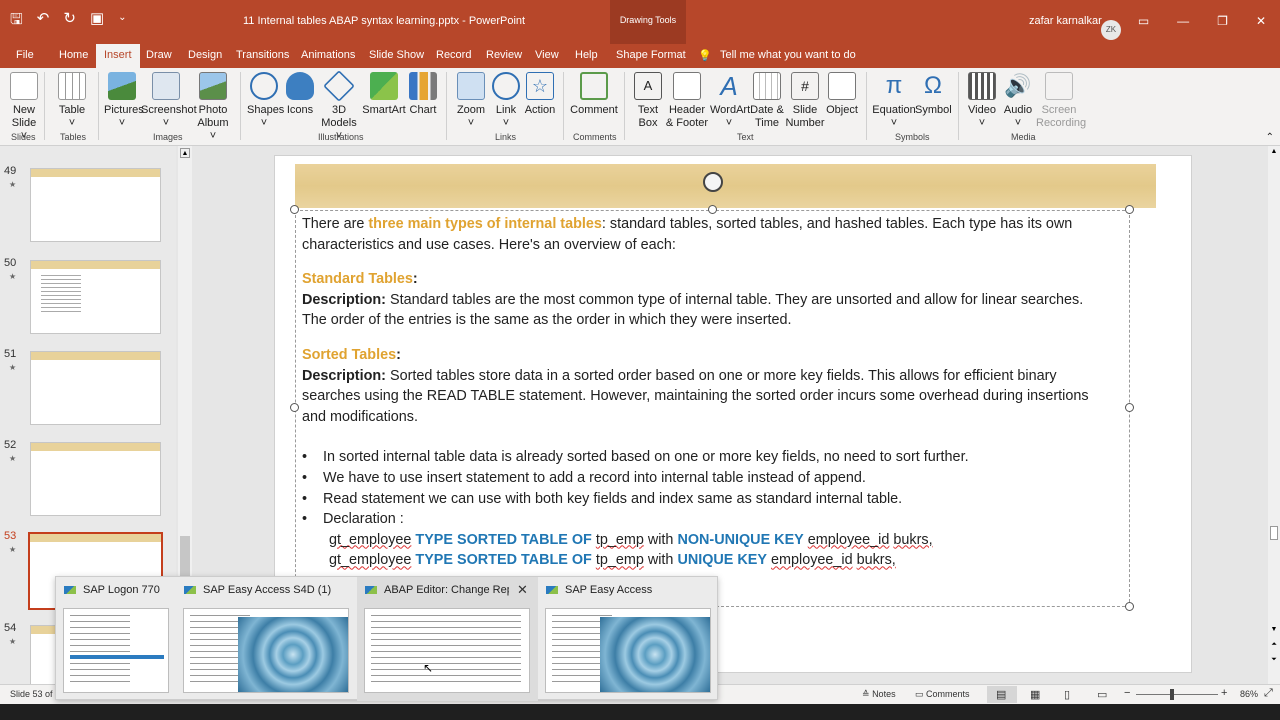 The image size is (1280, 720). Describe the element at coordinates (504, 55) in the screenshot. I see `tab-review: Review` at that location.